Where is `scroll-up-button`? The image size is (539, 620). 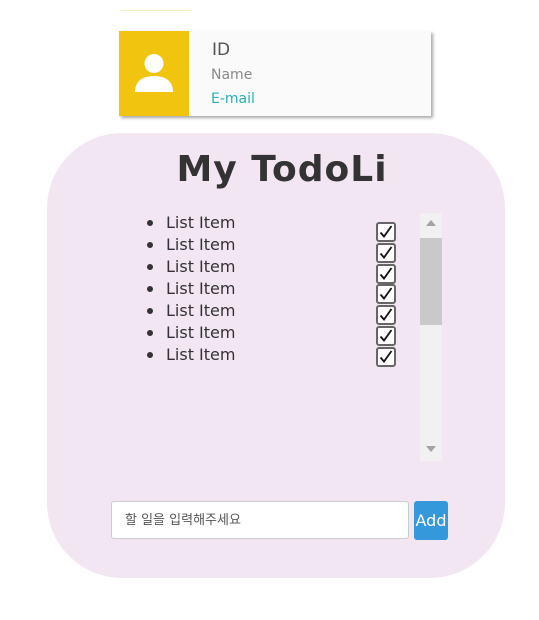
scroll-up-button is located at coordinates (431, 224).